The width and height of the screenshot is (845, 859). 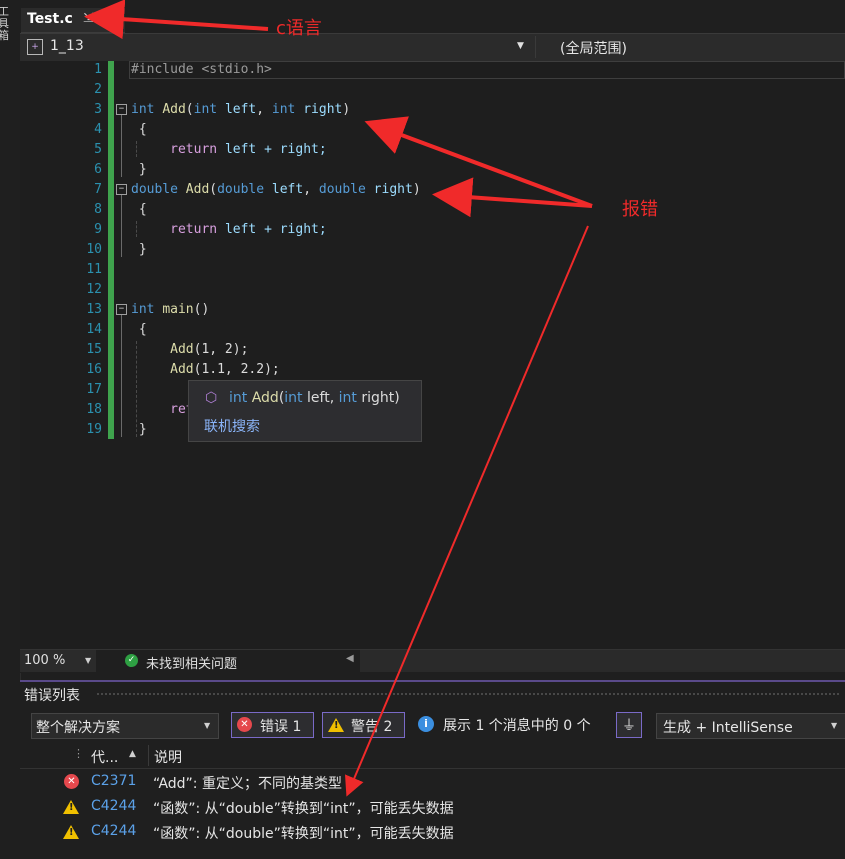 I want to click on funnel-icon: ⏚, so click(x=629, y=726).